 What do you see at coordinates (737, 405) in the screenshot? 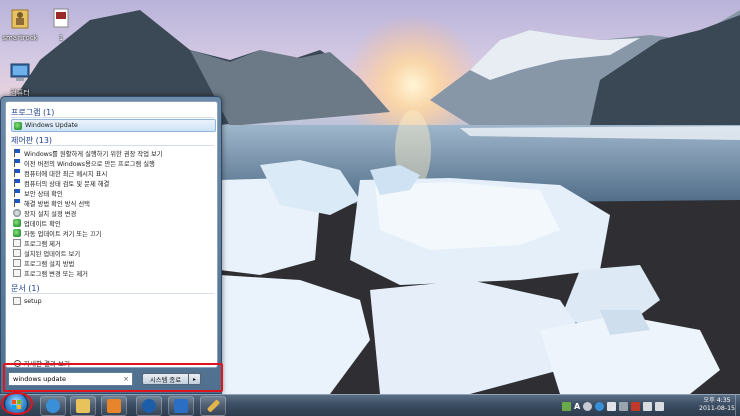
I see `show-desktop-button` at bounding box center [737, 405].